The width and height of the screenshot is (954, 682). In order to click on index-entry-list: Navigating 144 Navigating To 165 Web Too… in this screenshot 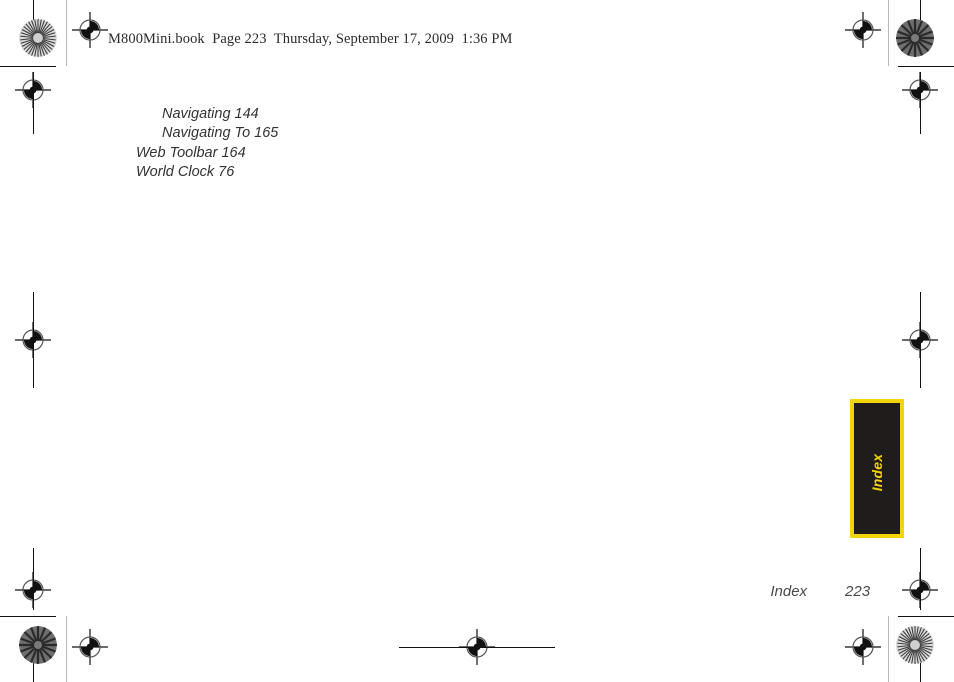, I will do `click(346, 143)`.